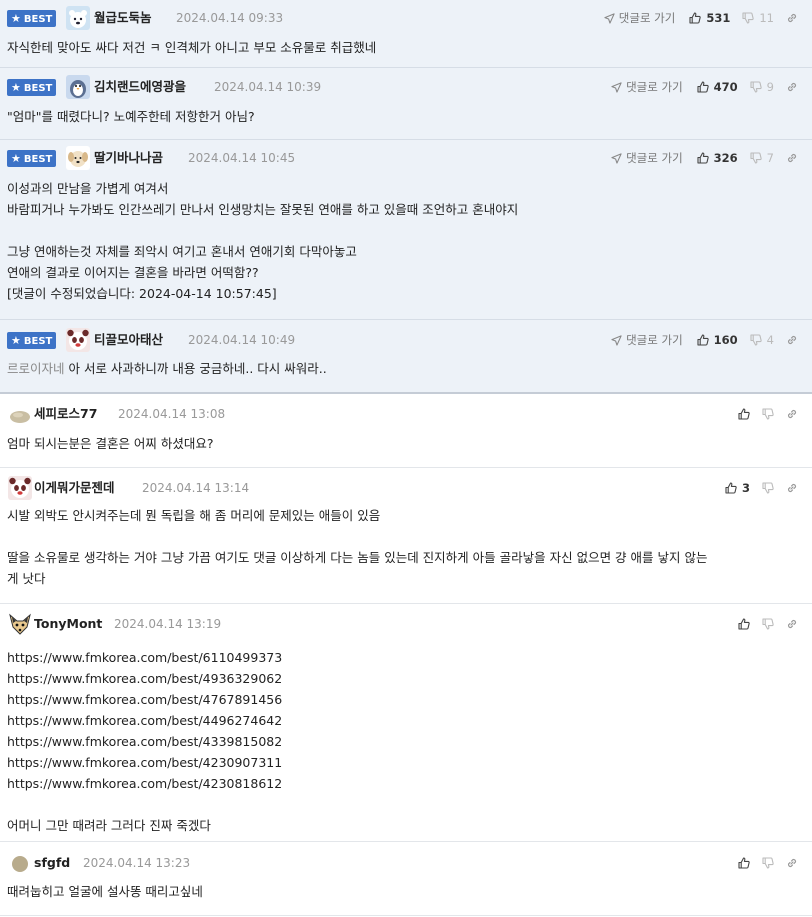  I want to click on best-label: BEST, so click(38, 159).